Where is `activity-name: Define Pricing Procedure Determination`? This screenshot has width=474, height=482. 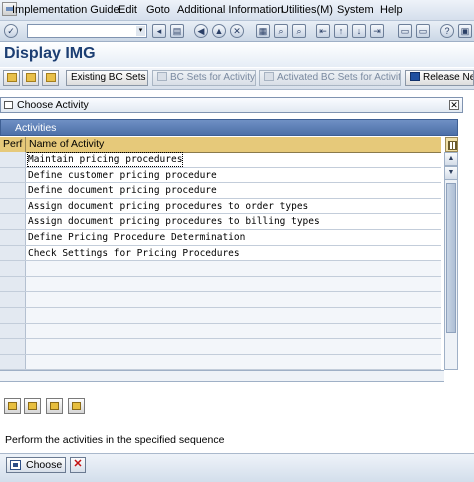 activity-name: Define Pricing Procedure Determination is located at coordinates (136, 237).